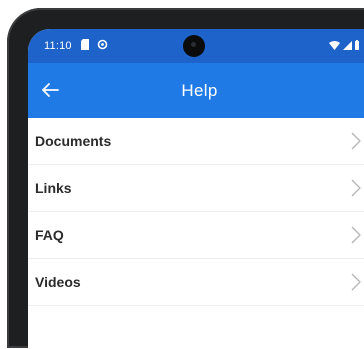  I want to click on sd-card-icon, so click(85, 46).